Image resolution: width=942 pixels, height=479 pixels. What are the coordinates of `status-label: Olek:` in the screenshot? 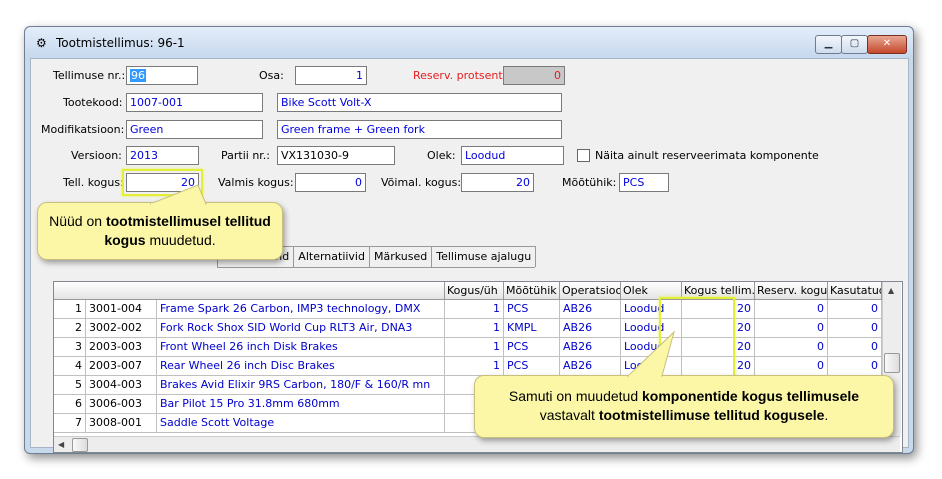 It's located at (441, 155).